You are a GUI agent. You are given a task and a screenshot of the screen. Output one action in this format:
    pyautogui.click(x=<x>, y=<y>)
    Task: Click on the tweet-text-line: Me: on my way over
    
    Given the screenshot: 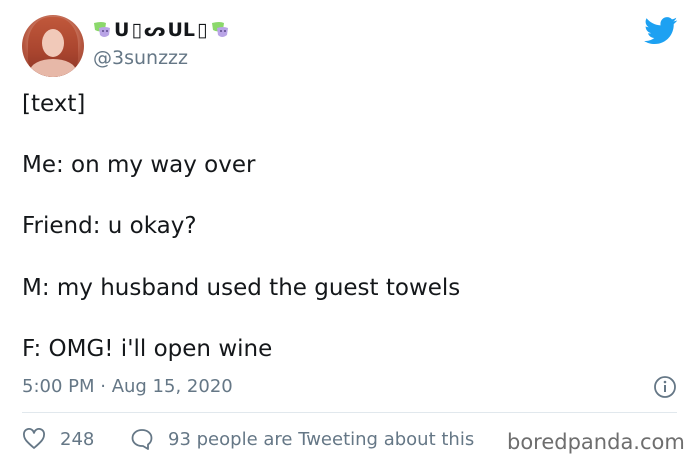 What is the action you would take?
    pyautogui.click(x=139, y=165)
    